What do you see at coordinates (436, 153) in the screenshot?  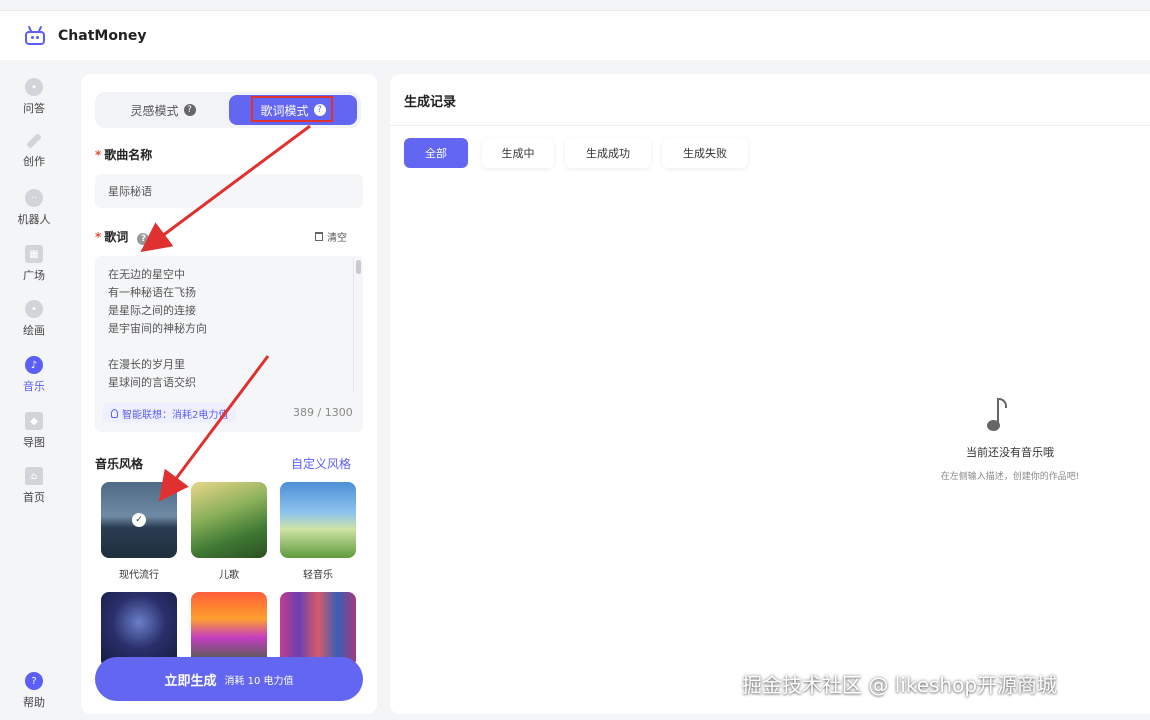 I see `tab-all: 全部` at bounding box center [436, 153].